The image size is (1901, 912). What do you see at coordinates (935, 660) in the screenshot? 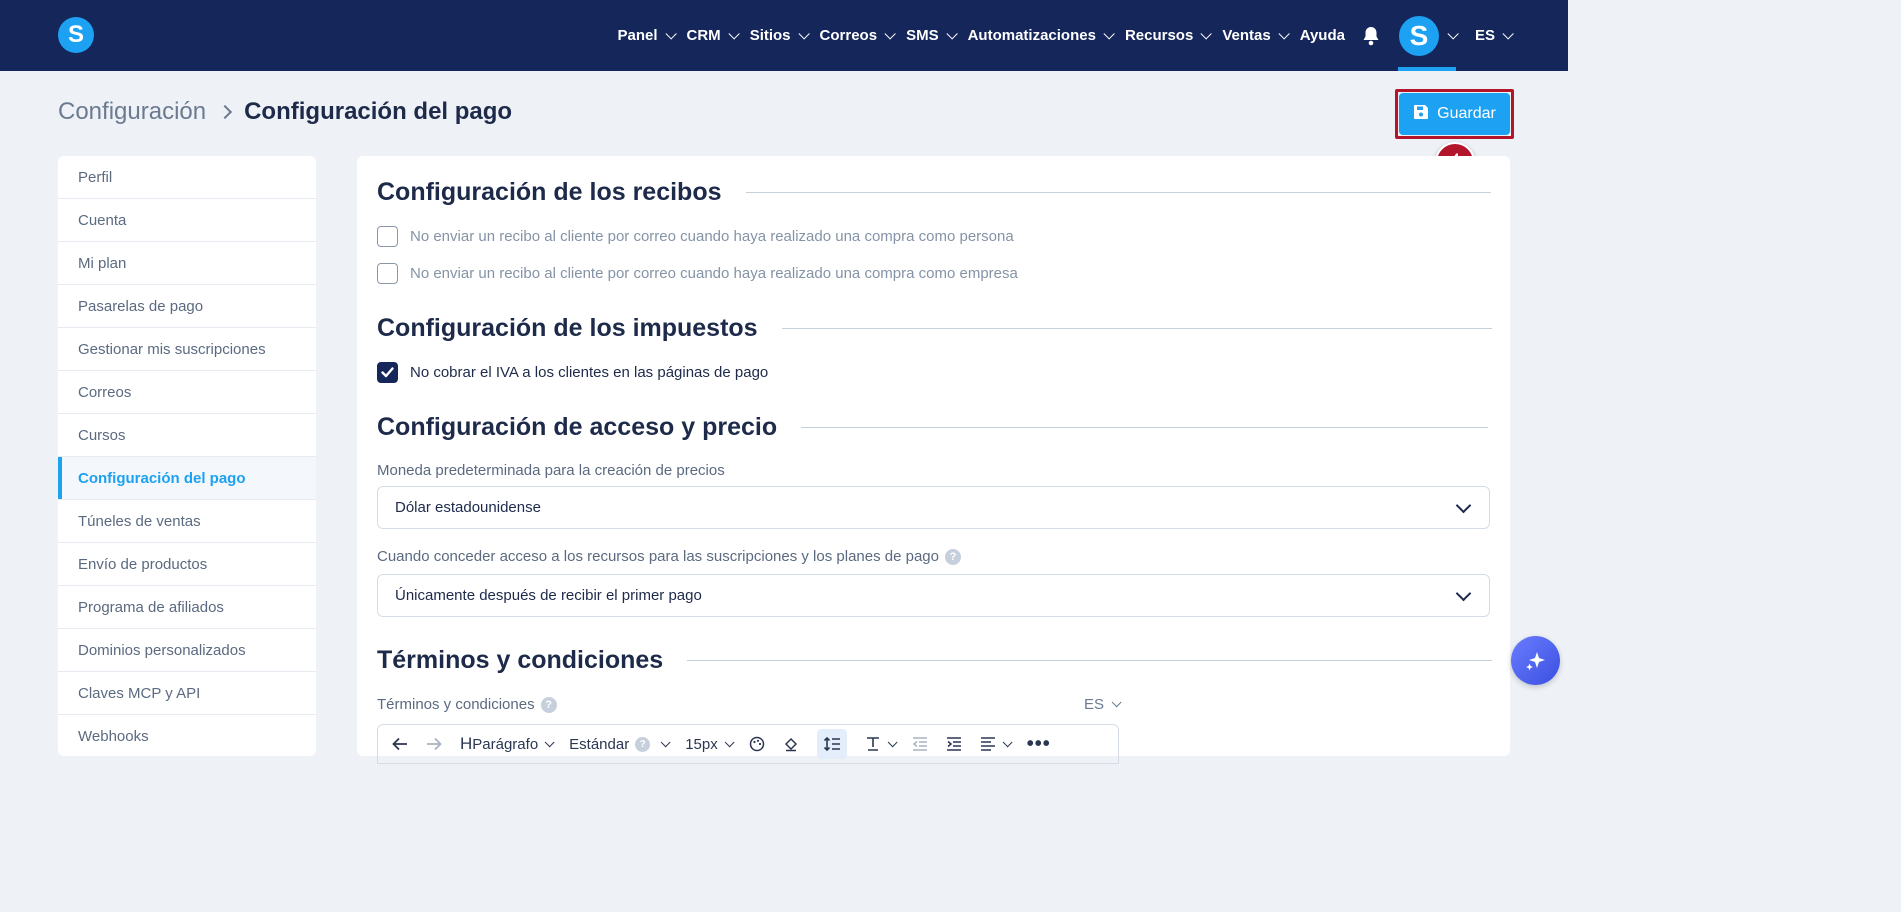
I see `terms-section-title: Términos y condiciones` at bounding box center [935, 660].